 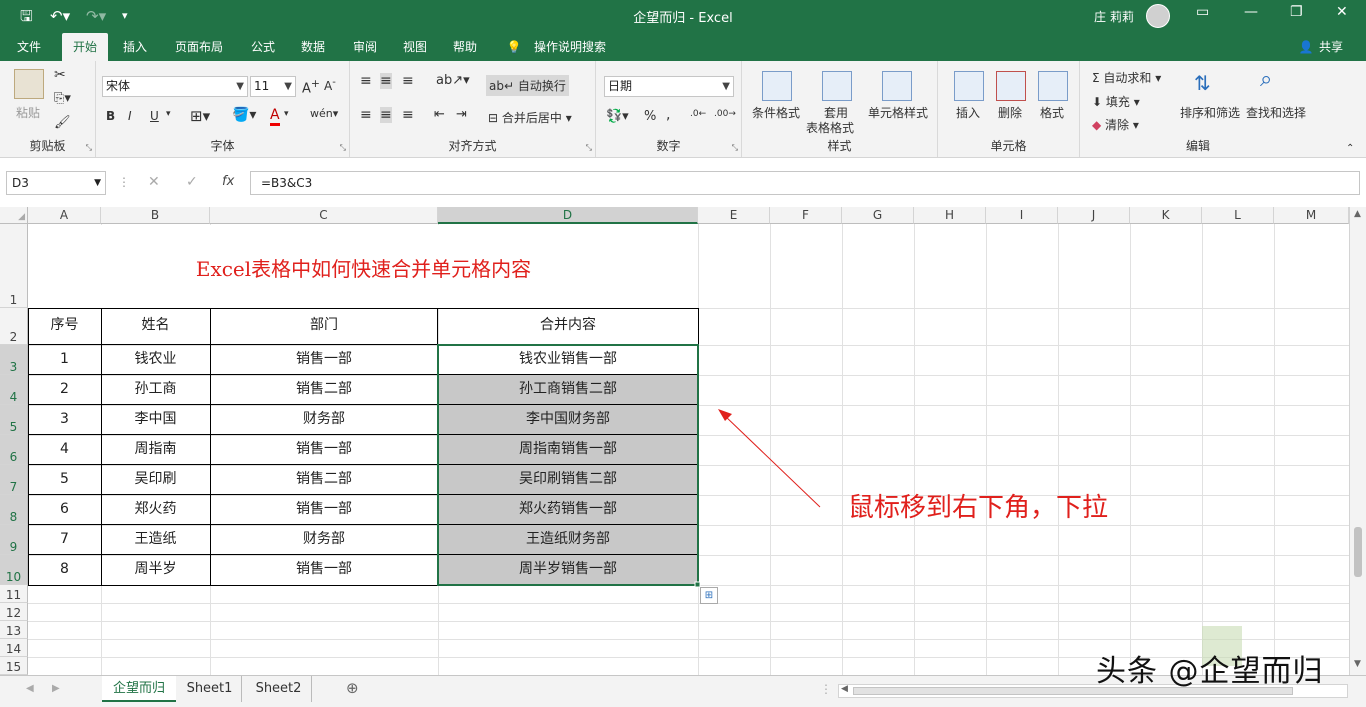 What do you see at coordinates (130, 116) in the screenshot?
I see `italic-button: I` at bounding box center [130, 116].